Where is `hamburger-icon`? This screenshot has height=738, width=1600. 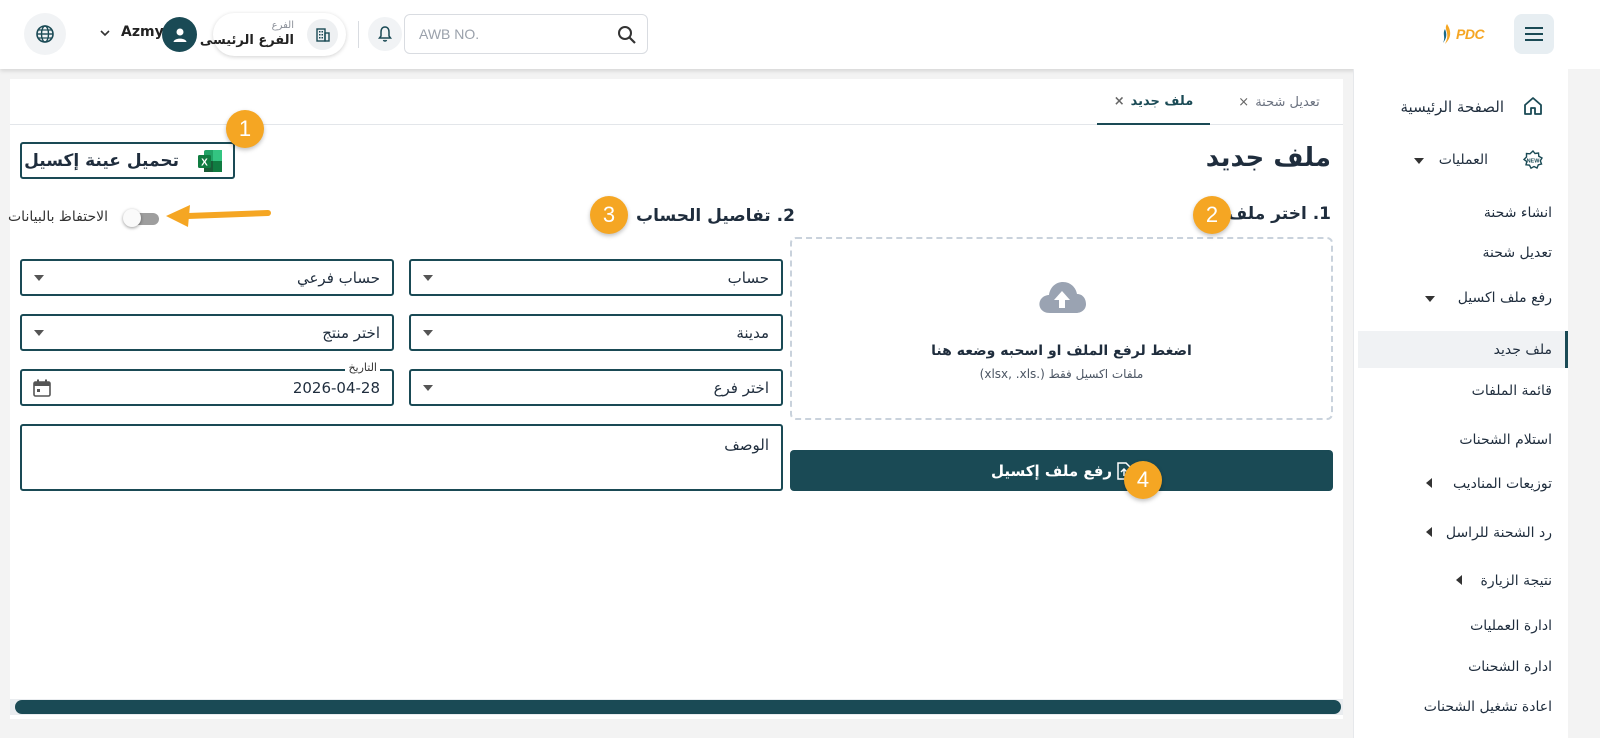
hamburger-icon is located at coordinates (1534, 34).